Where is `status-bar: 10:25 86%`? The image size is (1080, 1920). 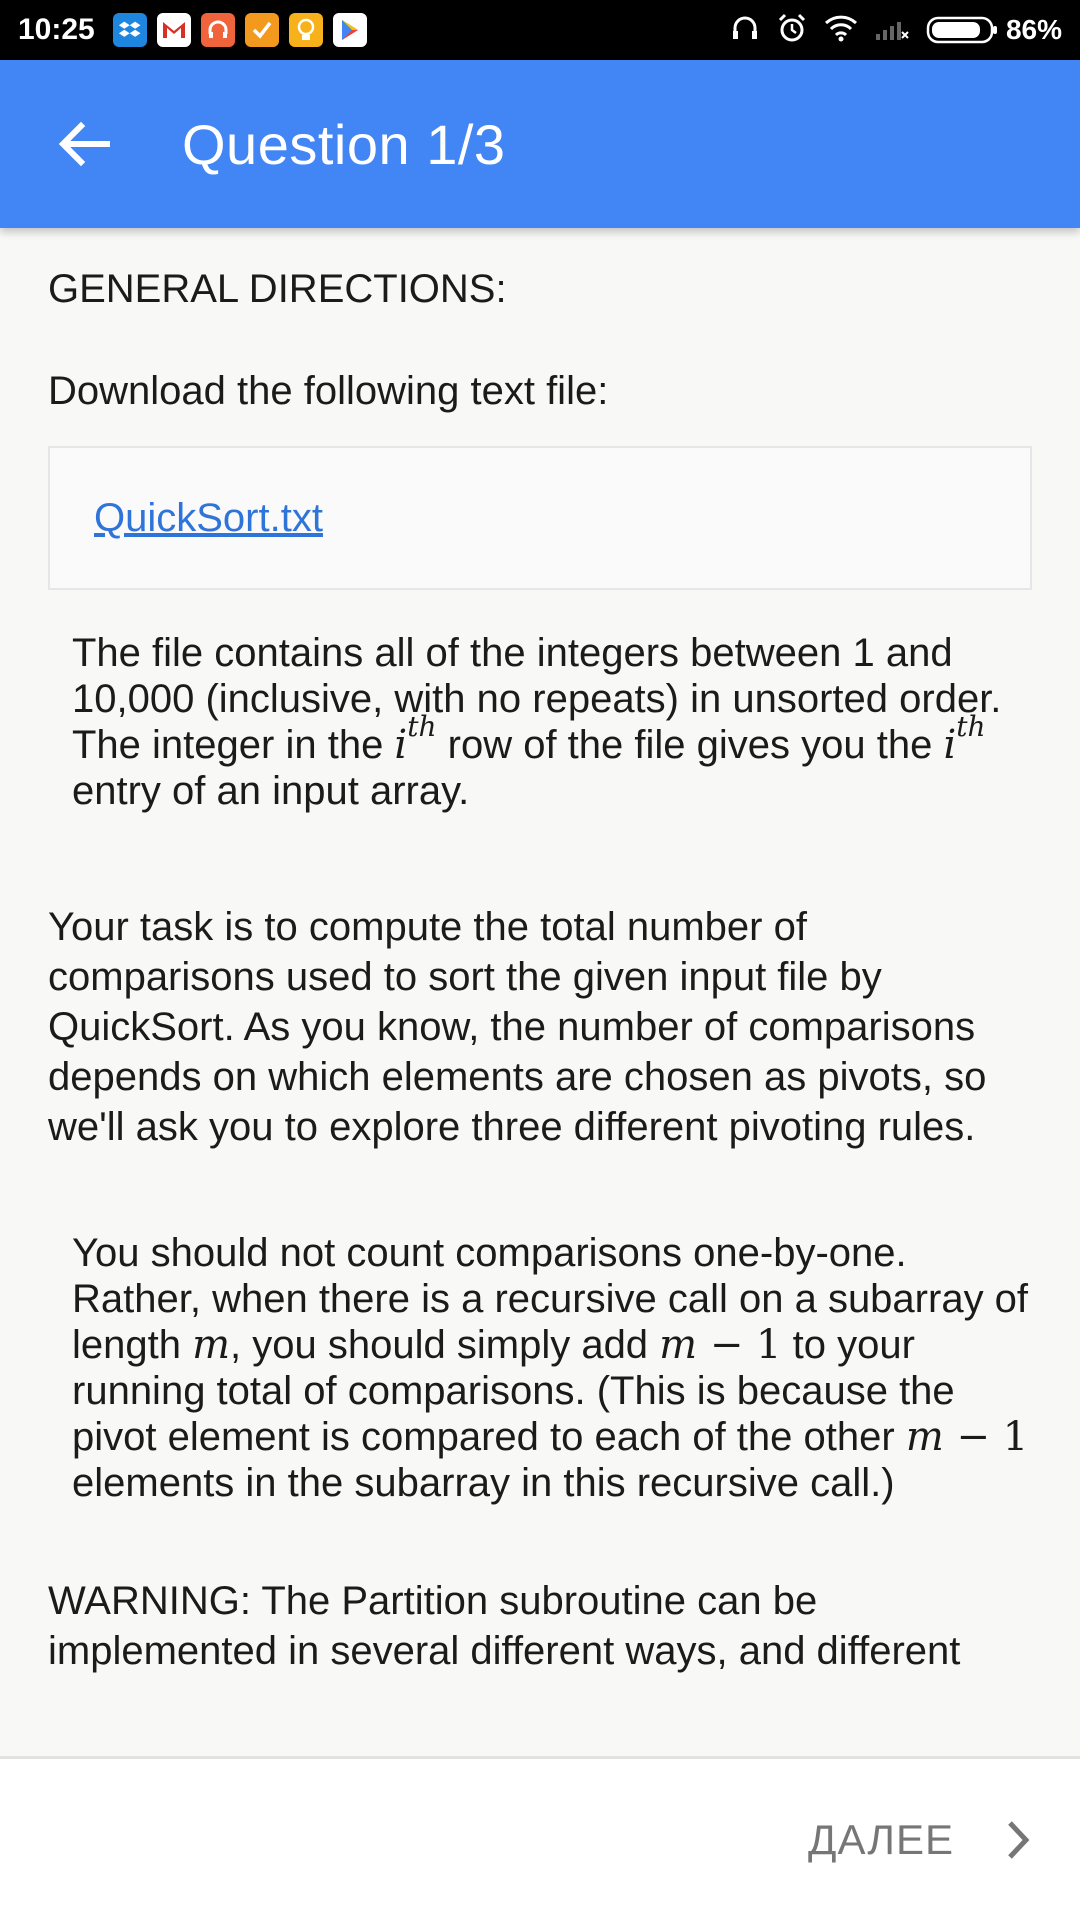 status-bar: 10:25 86% is located at coordinates (540, 30).